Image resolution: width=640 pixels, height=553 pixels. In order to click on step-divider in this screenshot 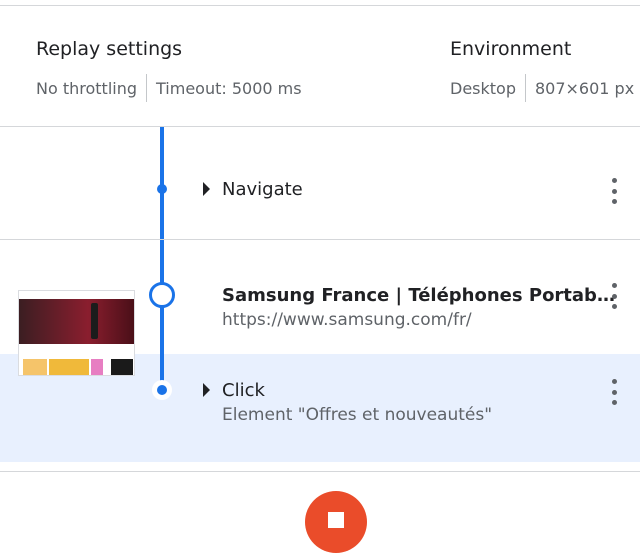, I will do `click(320, 239)`.